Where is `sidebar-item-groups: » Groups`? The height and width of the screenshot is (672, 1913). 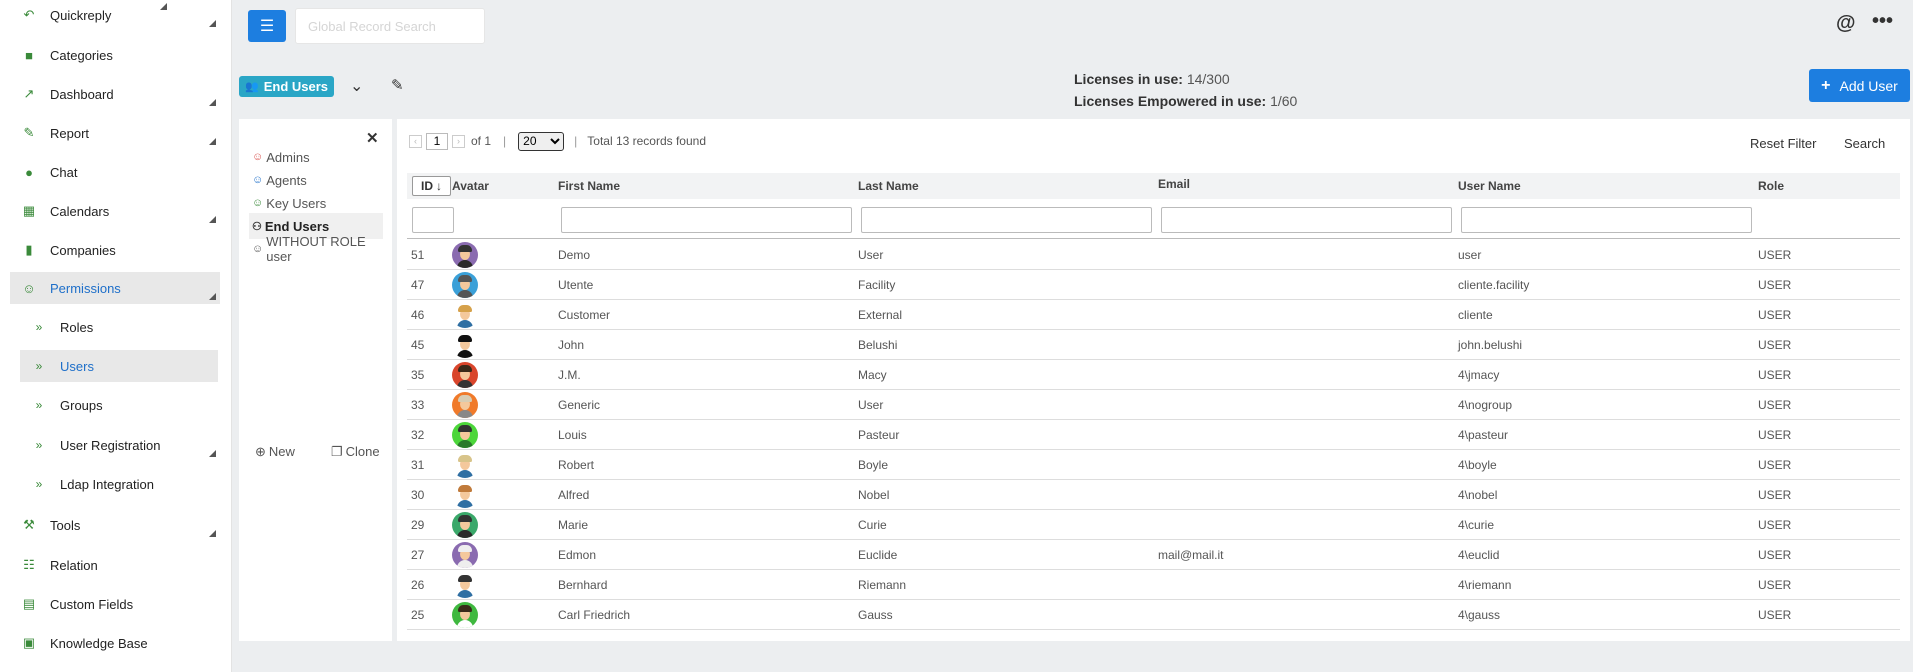 sidebar-item-groups: » Groups is located at coordinates (115, 405).